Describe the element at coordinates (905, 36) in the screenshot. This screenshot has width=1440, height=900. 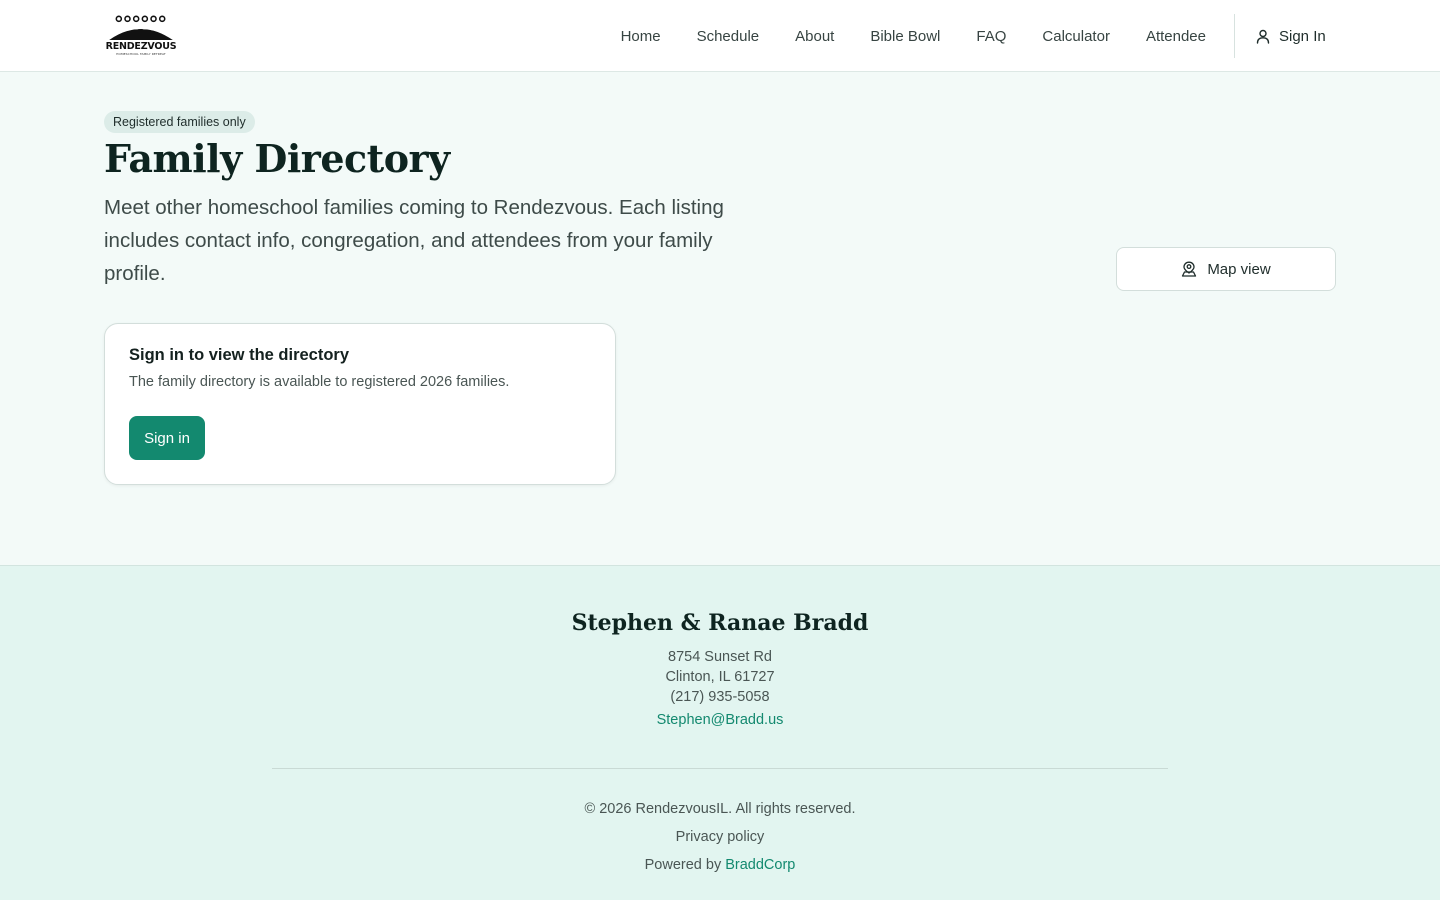
I see `nav-bible-bowl: Bible Bowl` at that location.